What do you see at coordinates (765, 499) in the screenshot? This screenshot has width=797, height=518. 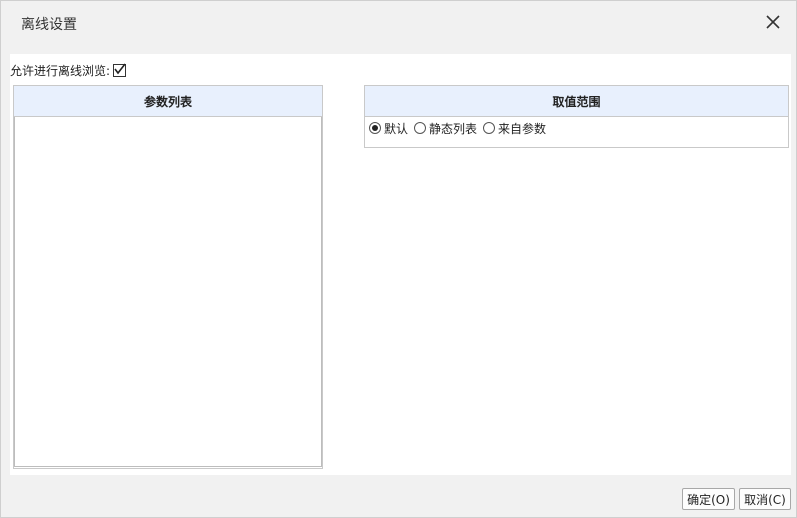 I see `cancel-button: 取消(C)` at bounding box center [765, 499].